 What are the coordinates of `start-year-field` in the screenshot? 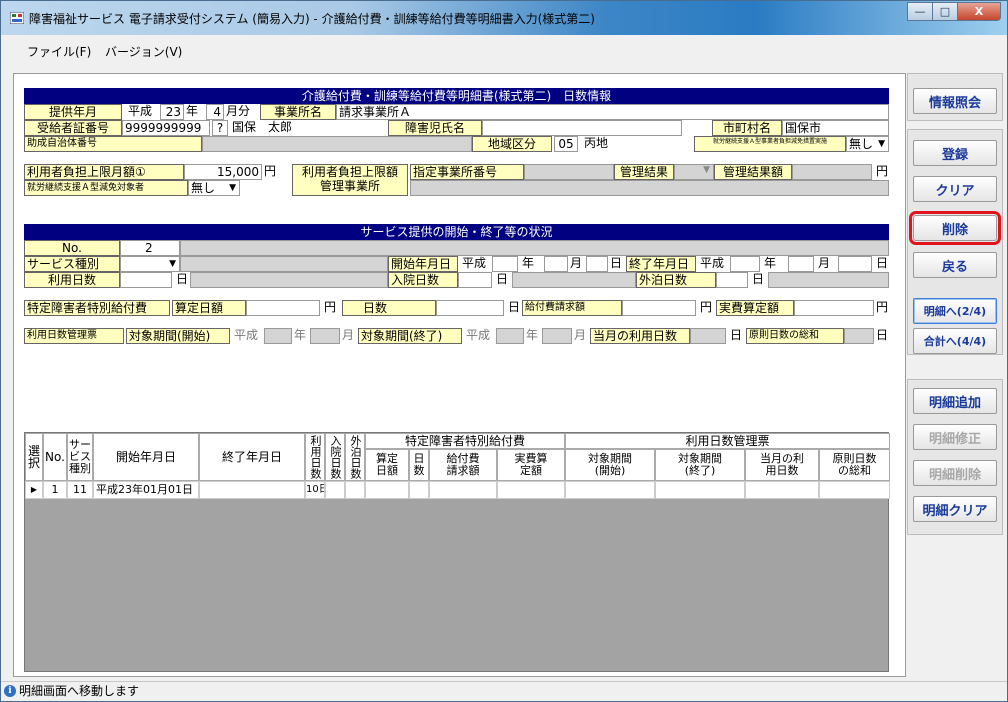 It's located at (505, 264).